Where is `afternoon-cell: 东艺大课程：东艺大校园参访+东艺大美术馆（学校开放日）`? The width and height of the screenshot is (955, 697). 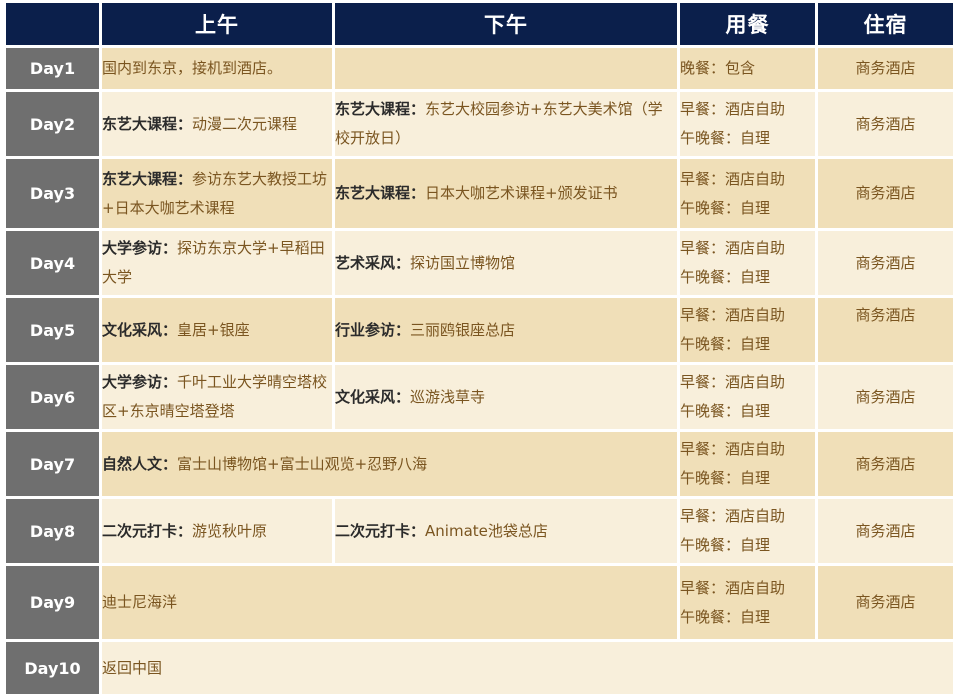
afternoon-cell: 东艺大课程：东艺大校园参访+东艺大美术馆（学校开放日） is located at coordinates (506, 124).